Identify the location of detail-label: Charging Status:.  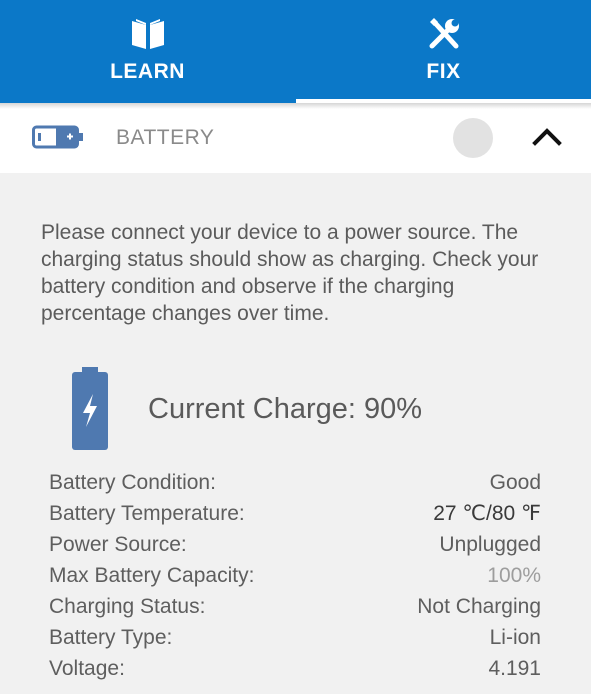
(127, 606).